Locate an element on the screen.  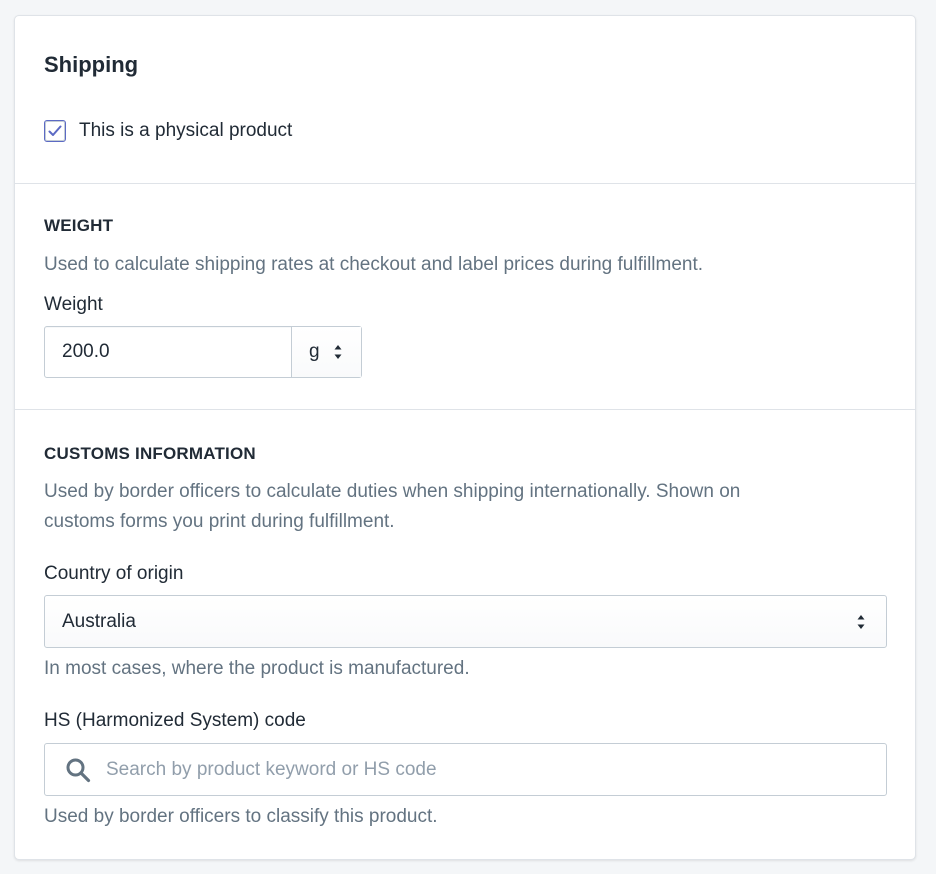
weight-unit-value: g is located at coordinates (314, 351).